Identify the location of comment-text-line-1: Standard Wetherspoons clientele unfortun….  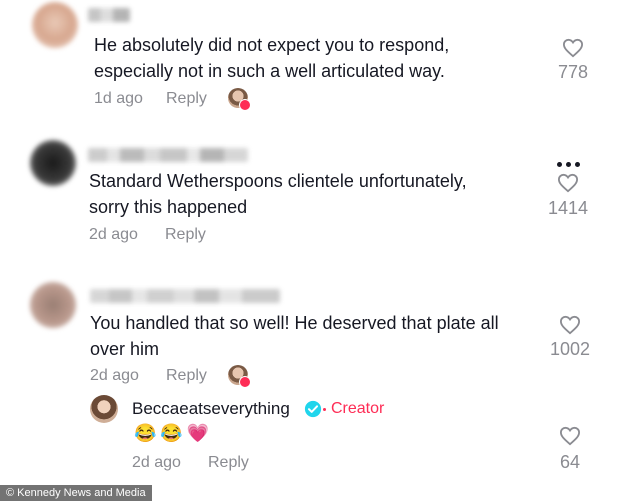
(278, 181).